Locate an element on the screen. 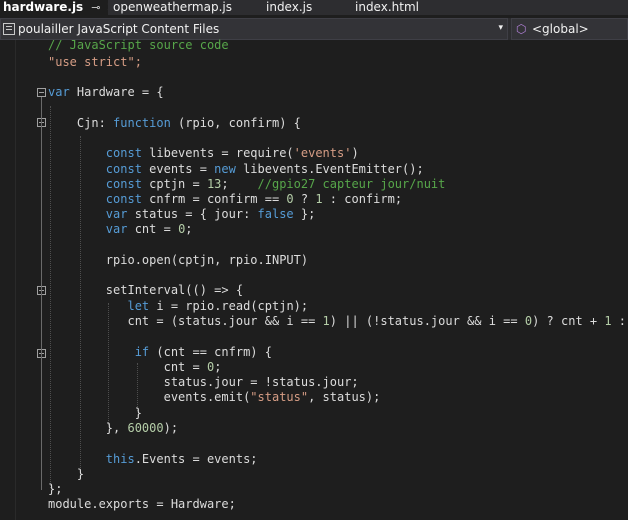 The width and height of the screenshot is (628, 520). tab-label: hardware.js is located at coordinates (43, 7).